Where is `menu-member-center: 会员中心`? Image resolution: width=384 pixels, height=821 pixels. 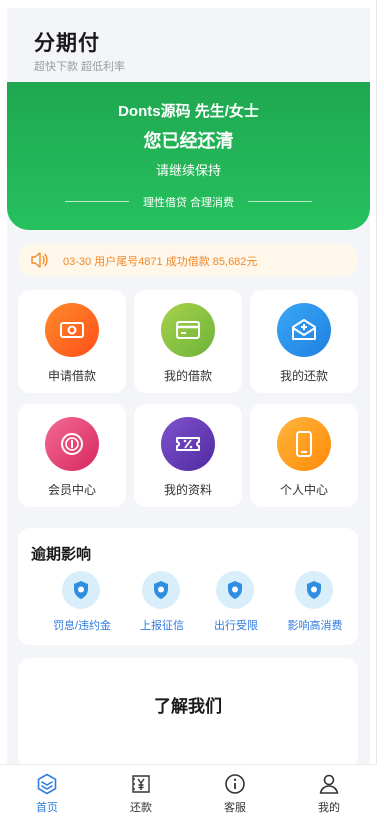
menu-member-center: 会员中心 is located at coordinates (72, 455).